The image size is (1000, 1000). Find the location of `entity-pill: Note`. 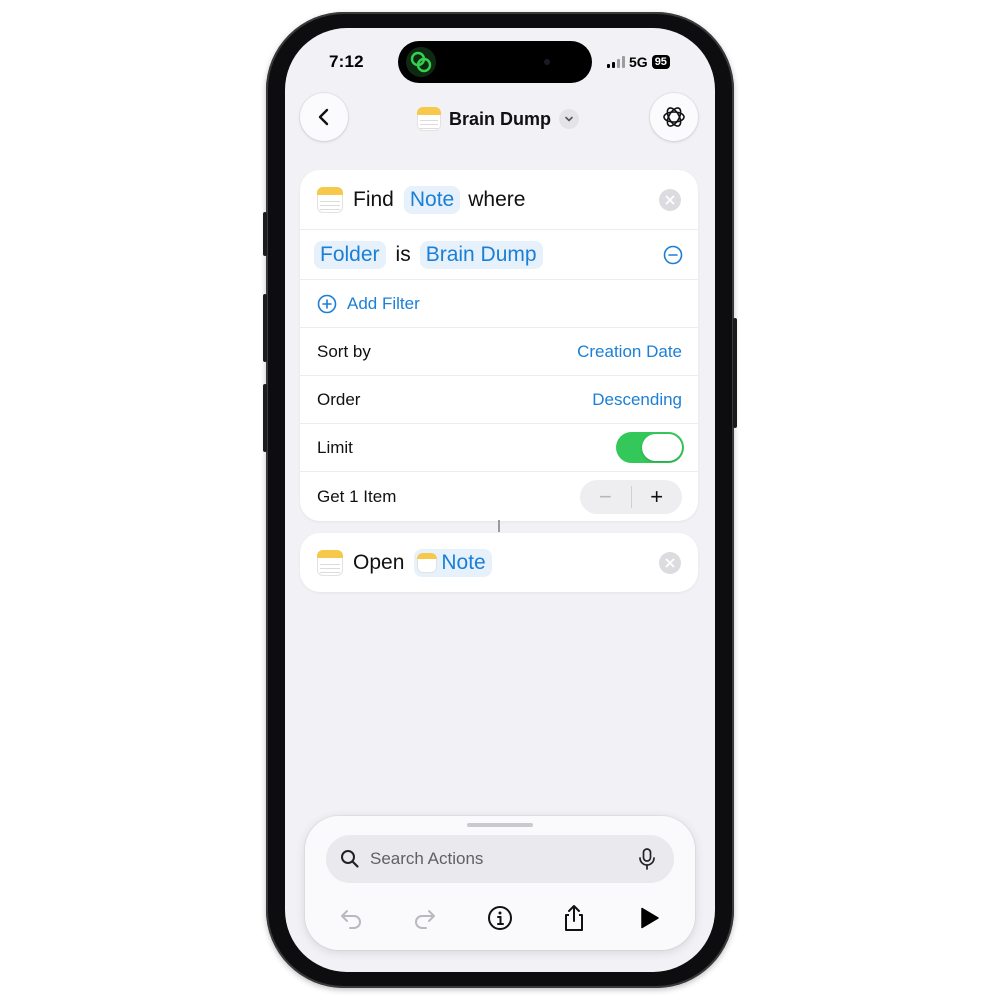

entity-pill: Note is located at coordinates (432, 199).